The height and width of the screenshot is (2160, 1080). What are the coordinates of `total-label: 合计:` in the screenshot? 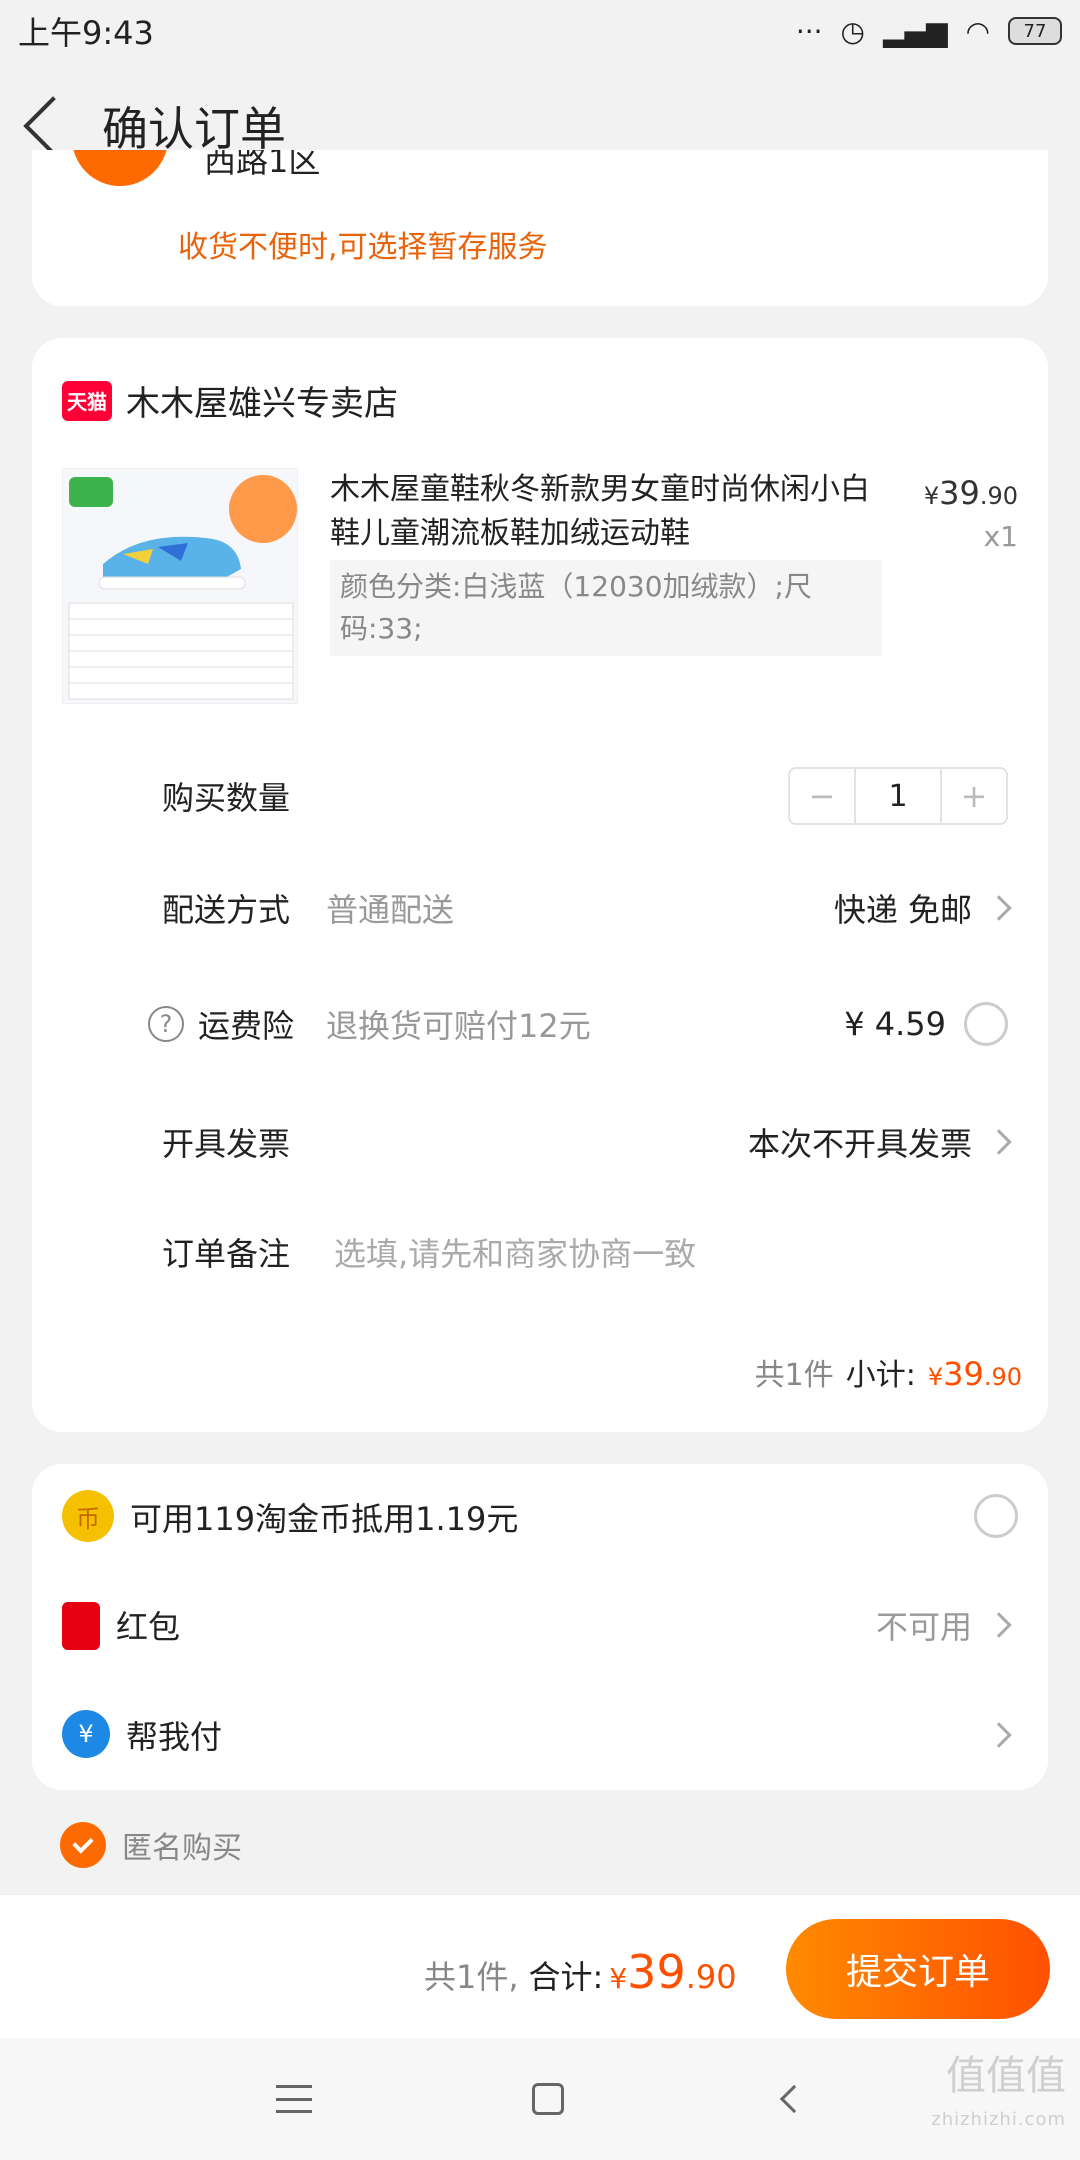 It's located at (566, 1977).